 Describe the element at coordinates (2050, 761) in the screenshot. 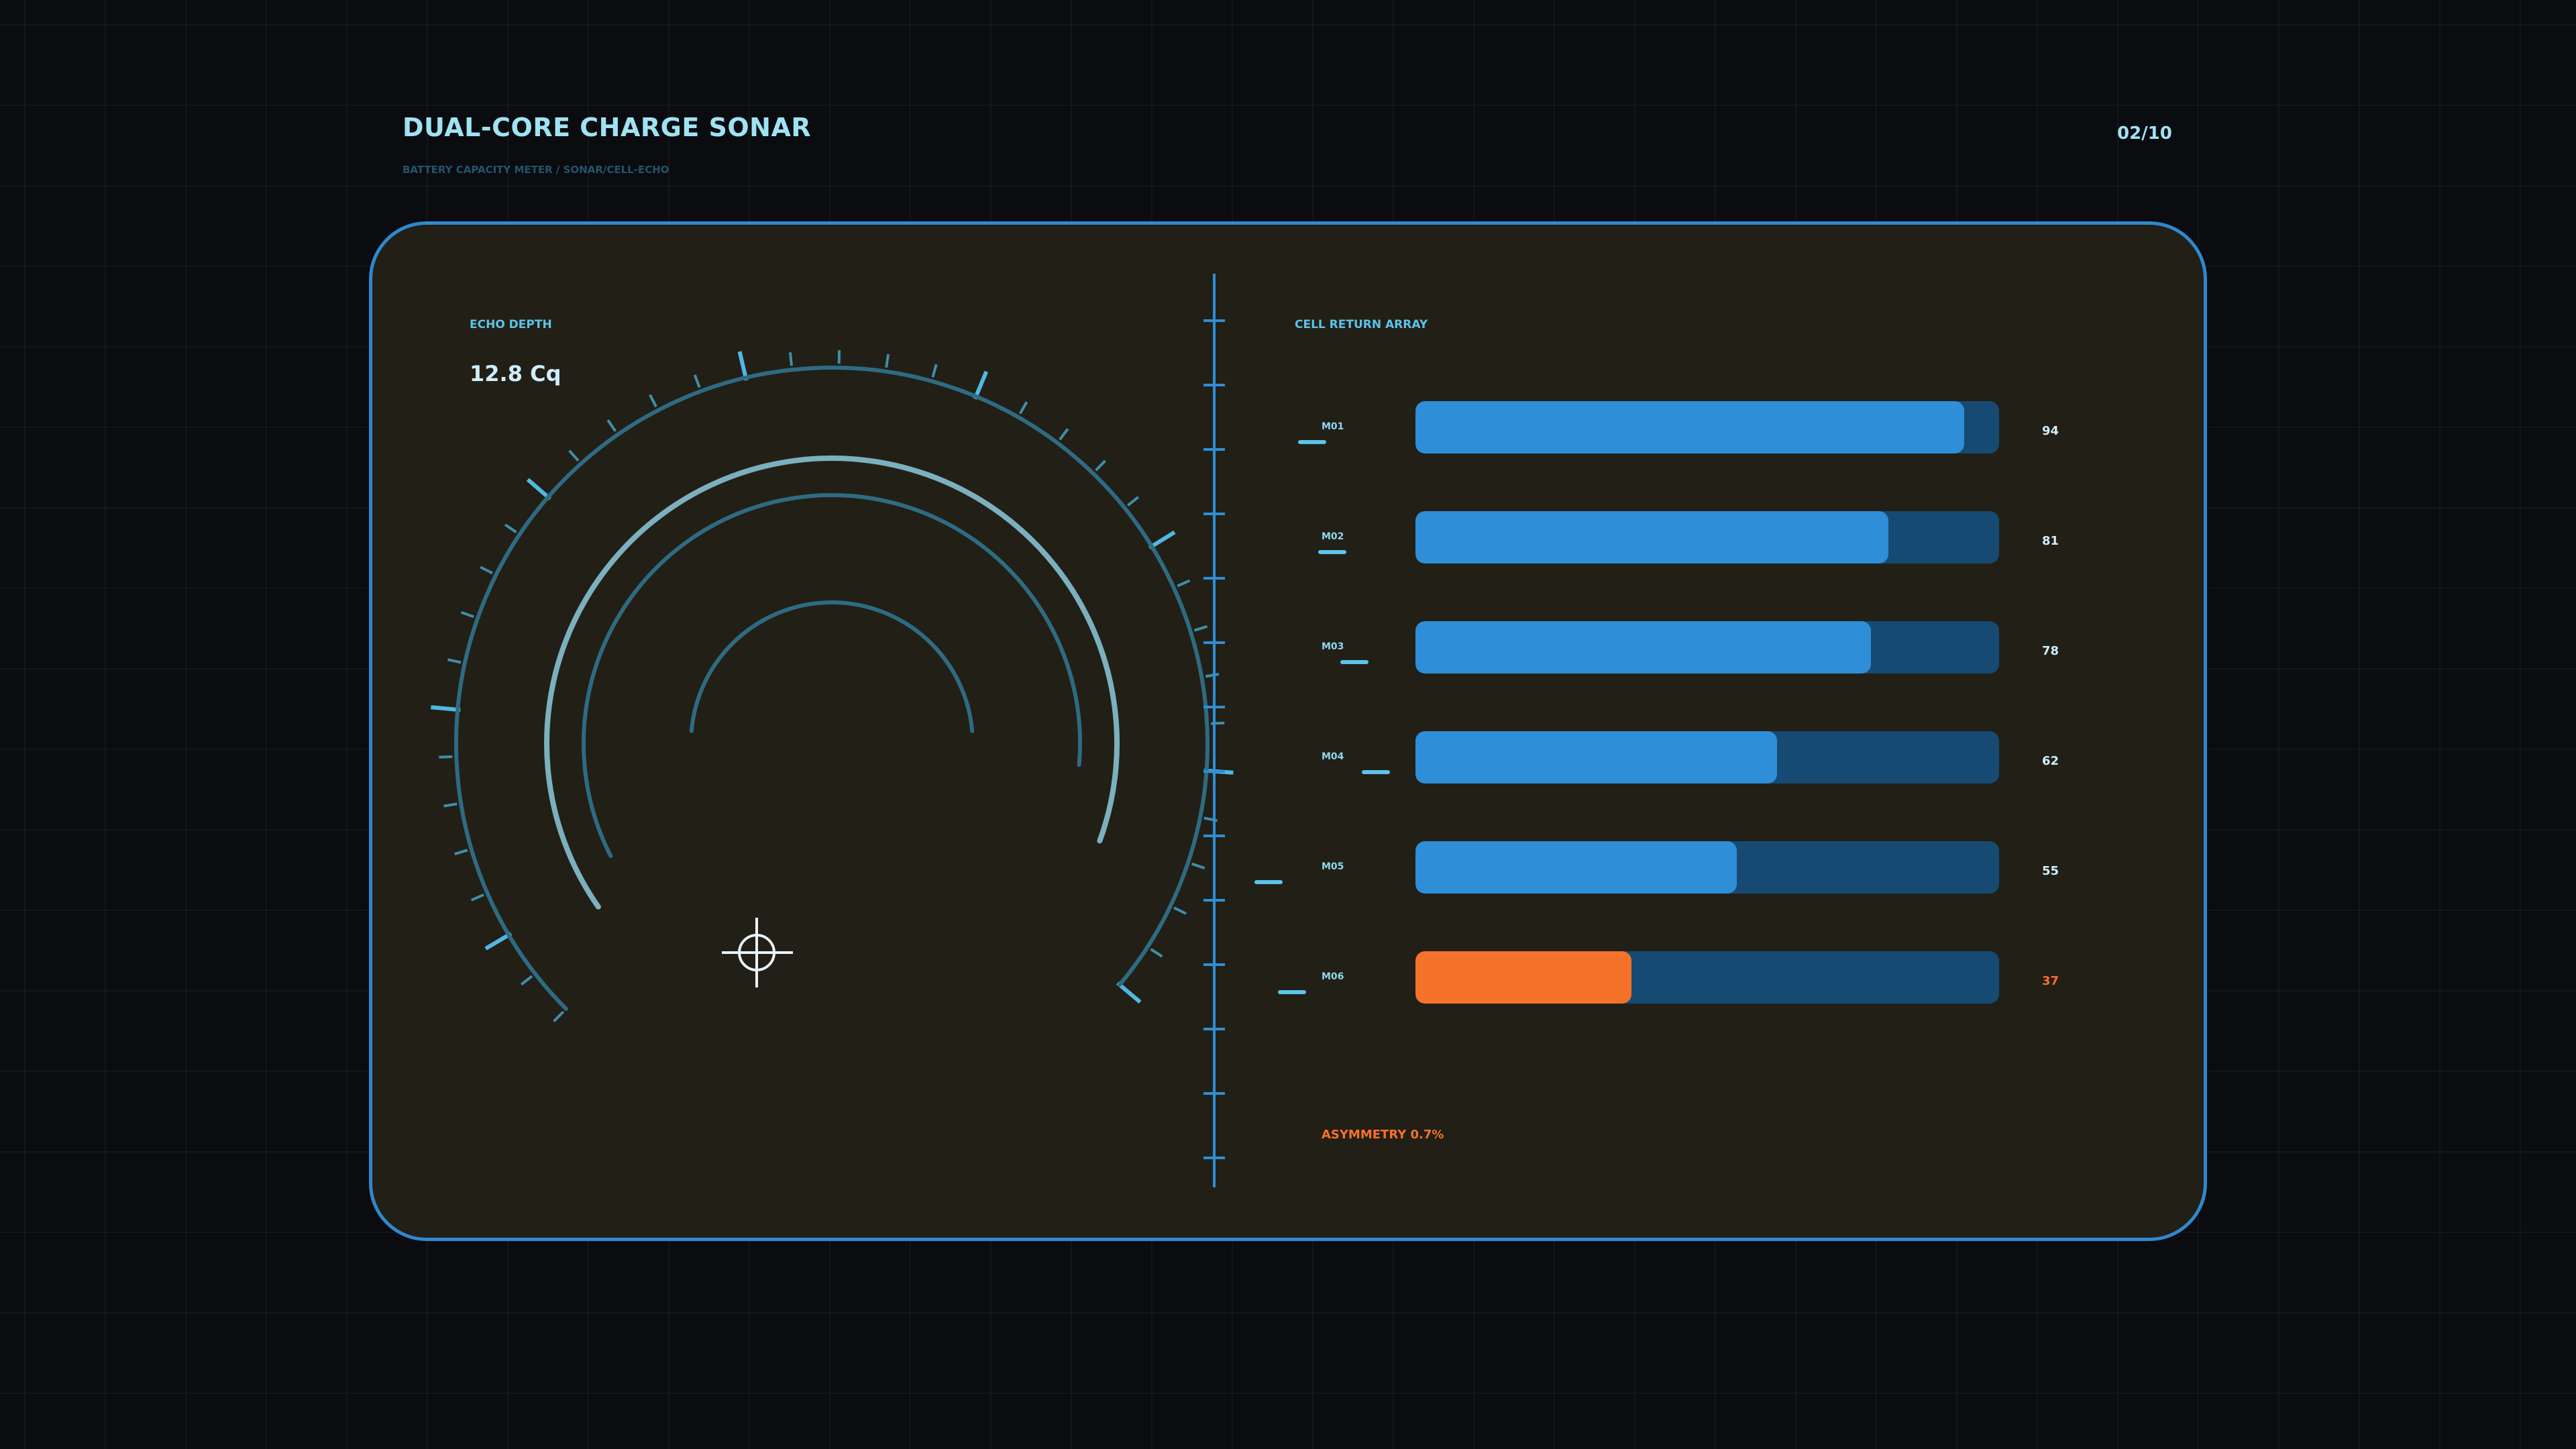

I see `cell-value: 62` at that location.